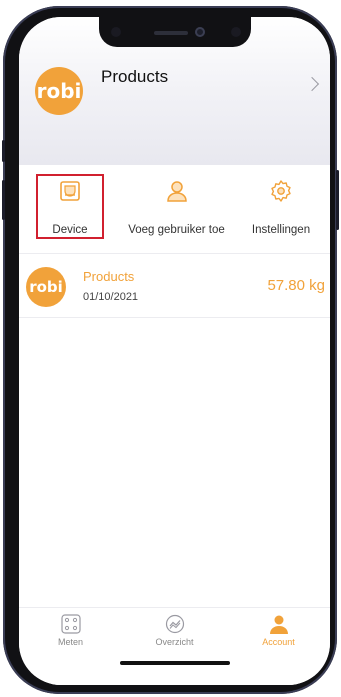  Describe the element at coordinates (337, 200) in the screenshot. I see `phone-side-button-right` at that location.